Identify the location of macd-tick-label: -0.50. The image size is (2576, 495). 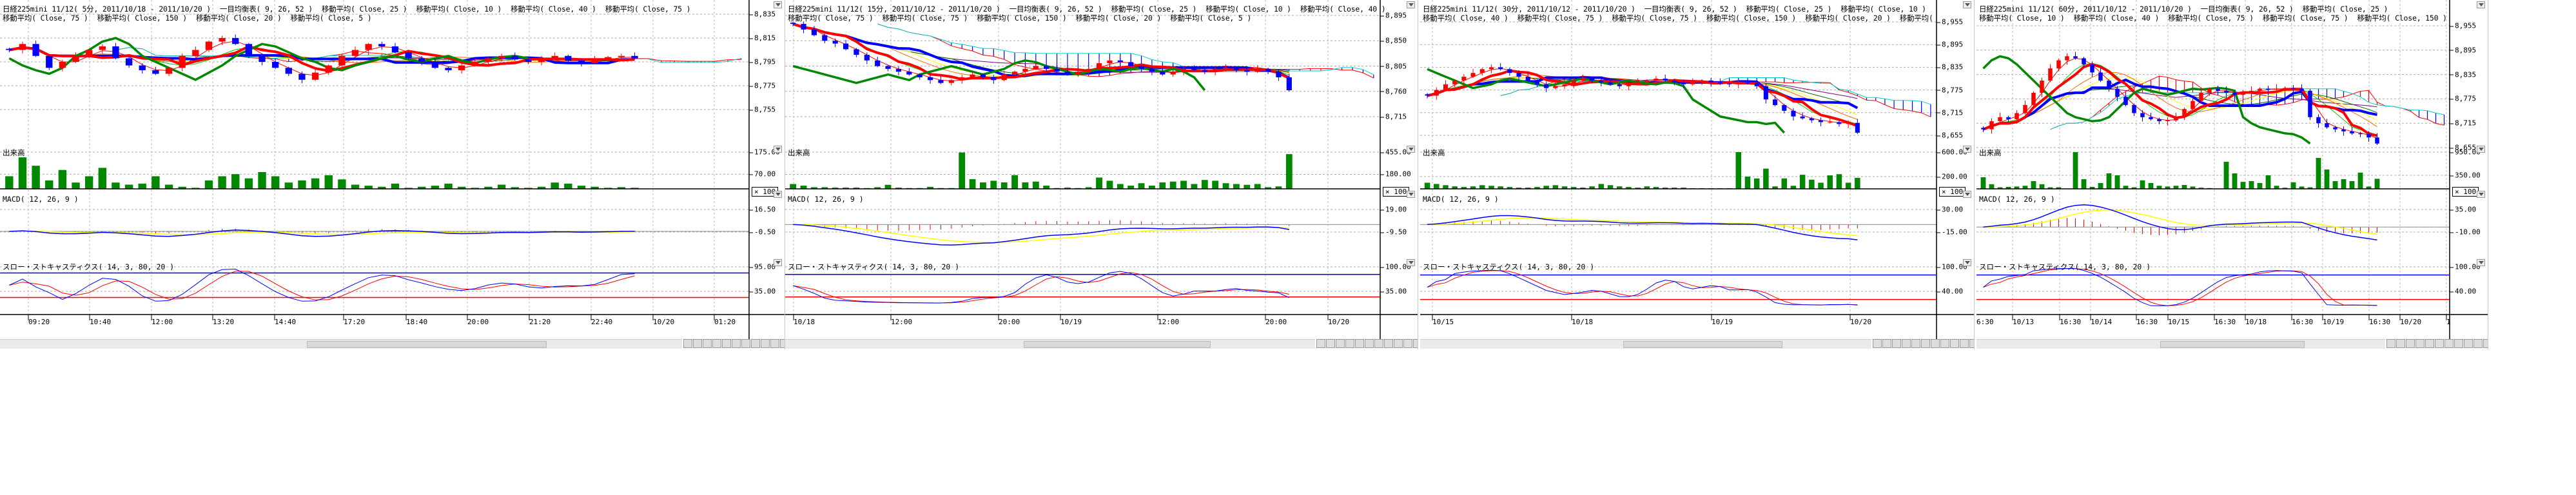
(762, 232).